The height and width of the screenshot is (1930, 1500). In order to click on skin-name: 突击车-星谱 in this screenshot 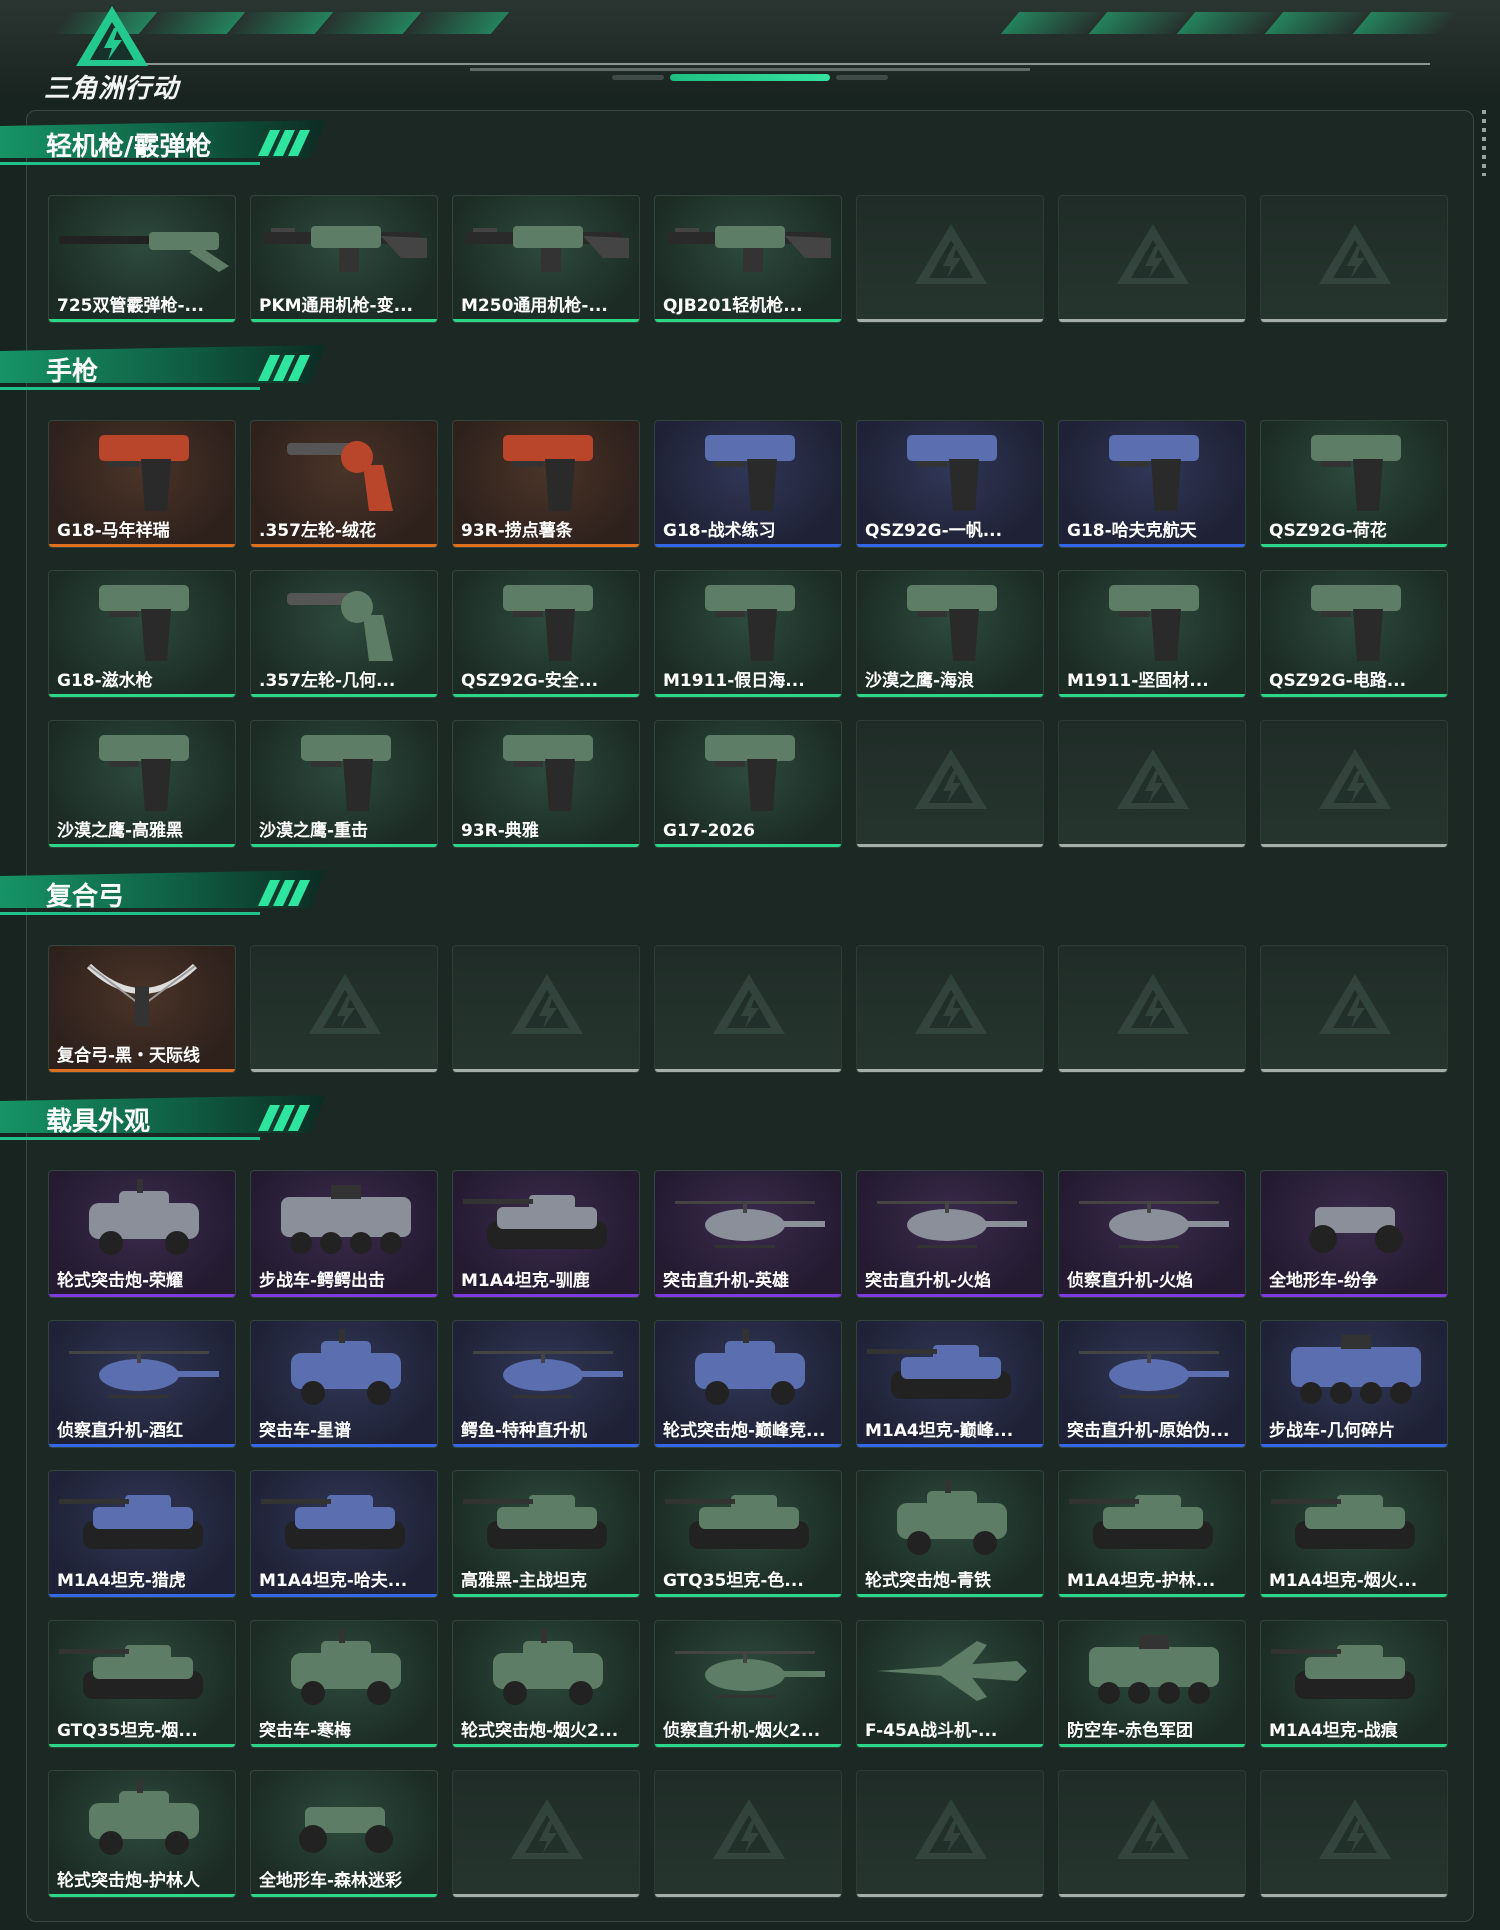, I will do `click(305, 1431)`.